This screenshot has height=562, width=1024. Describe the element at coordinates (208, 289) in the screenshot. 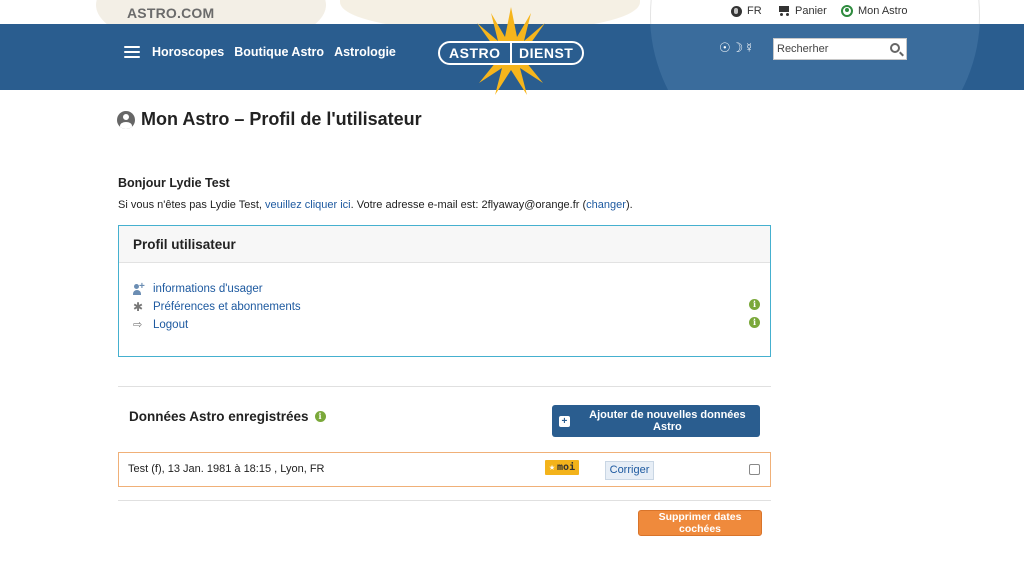

I see `user-info-link: informations d'usager` at that location.